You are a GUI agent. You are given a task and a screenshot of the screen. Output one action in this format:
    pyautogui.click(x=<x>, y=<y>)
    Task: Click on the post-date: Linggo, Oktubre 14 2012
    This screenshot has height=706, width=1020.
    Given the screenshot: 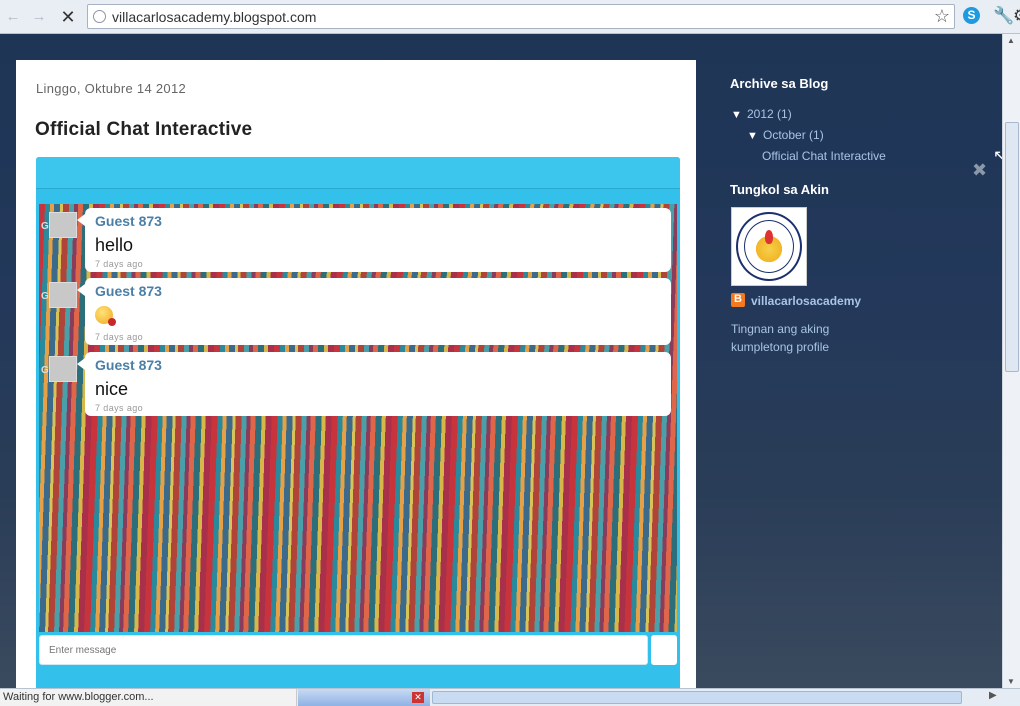 What is the action you would take?
    pyautogui.click(x=111, y=88)
    